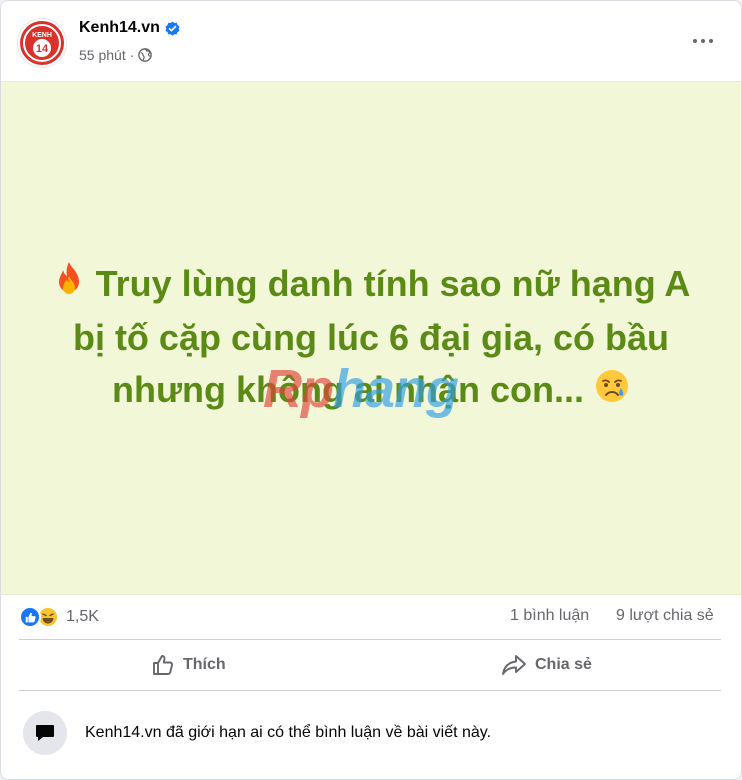 This screenshot has width=742, height=780. I want to click on globe-icon, so click(145, 55).